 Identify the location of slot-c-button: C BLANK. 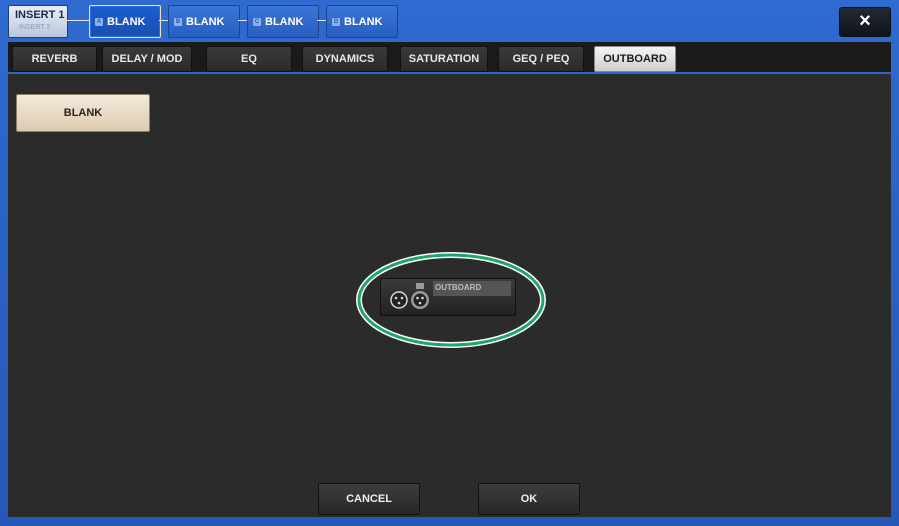
(283, 21).